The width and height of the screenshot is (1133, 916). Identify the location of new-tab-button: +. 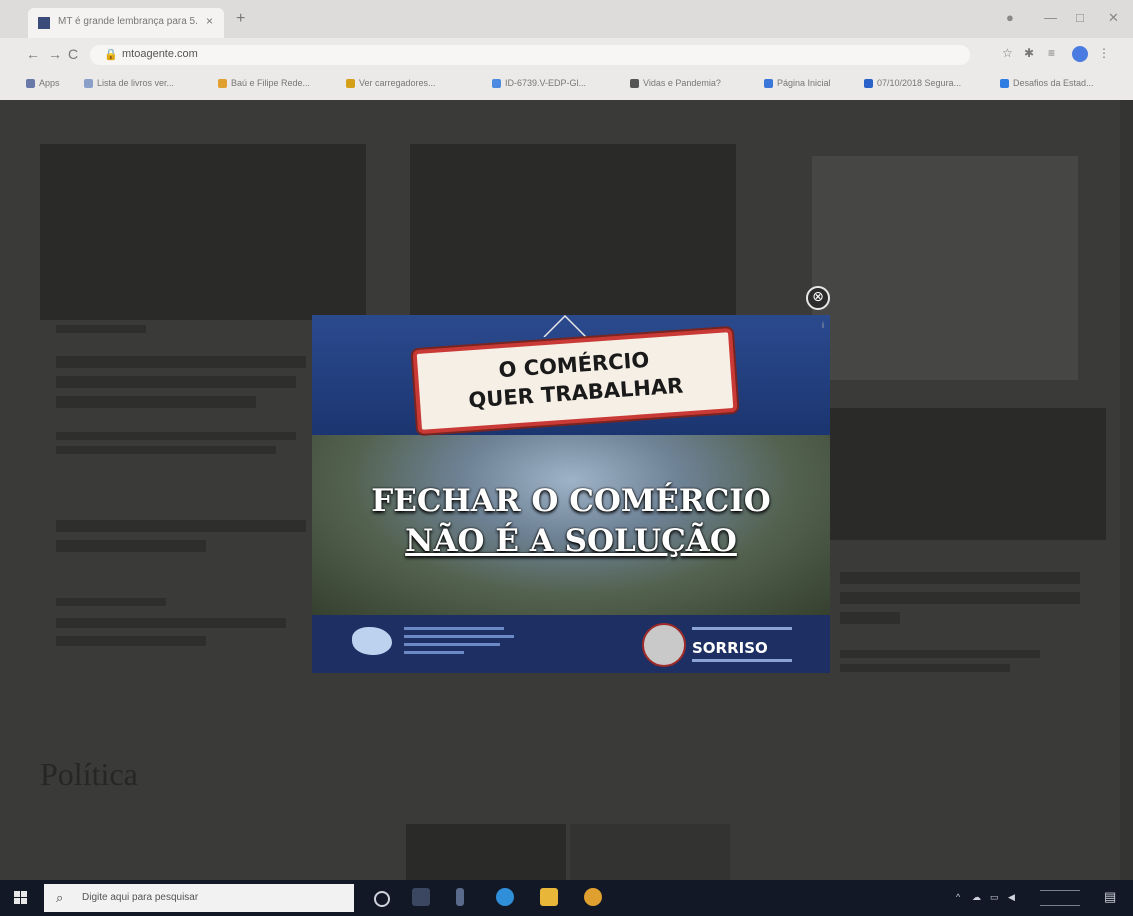
(240, 19).